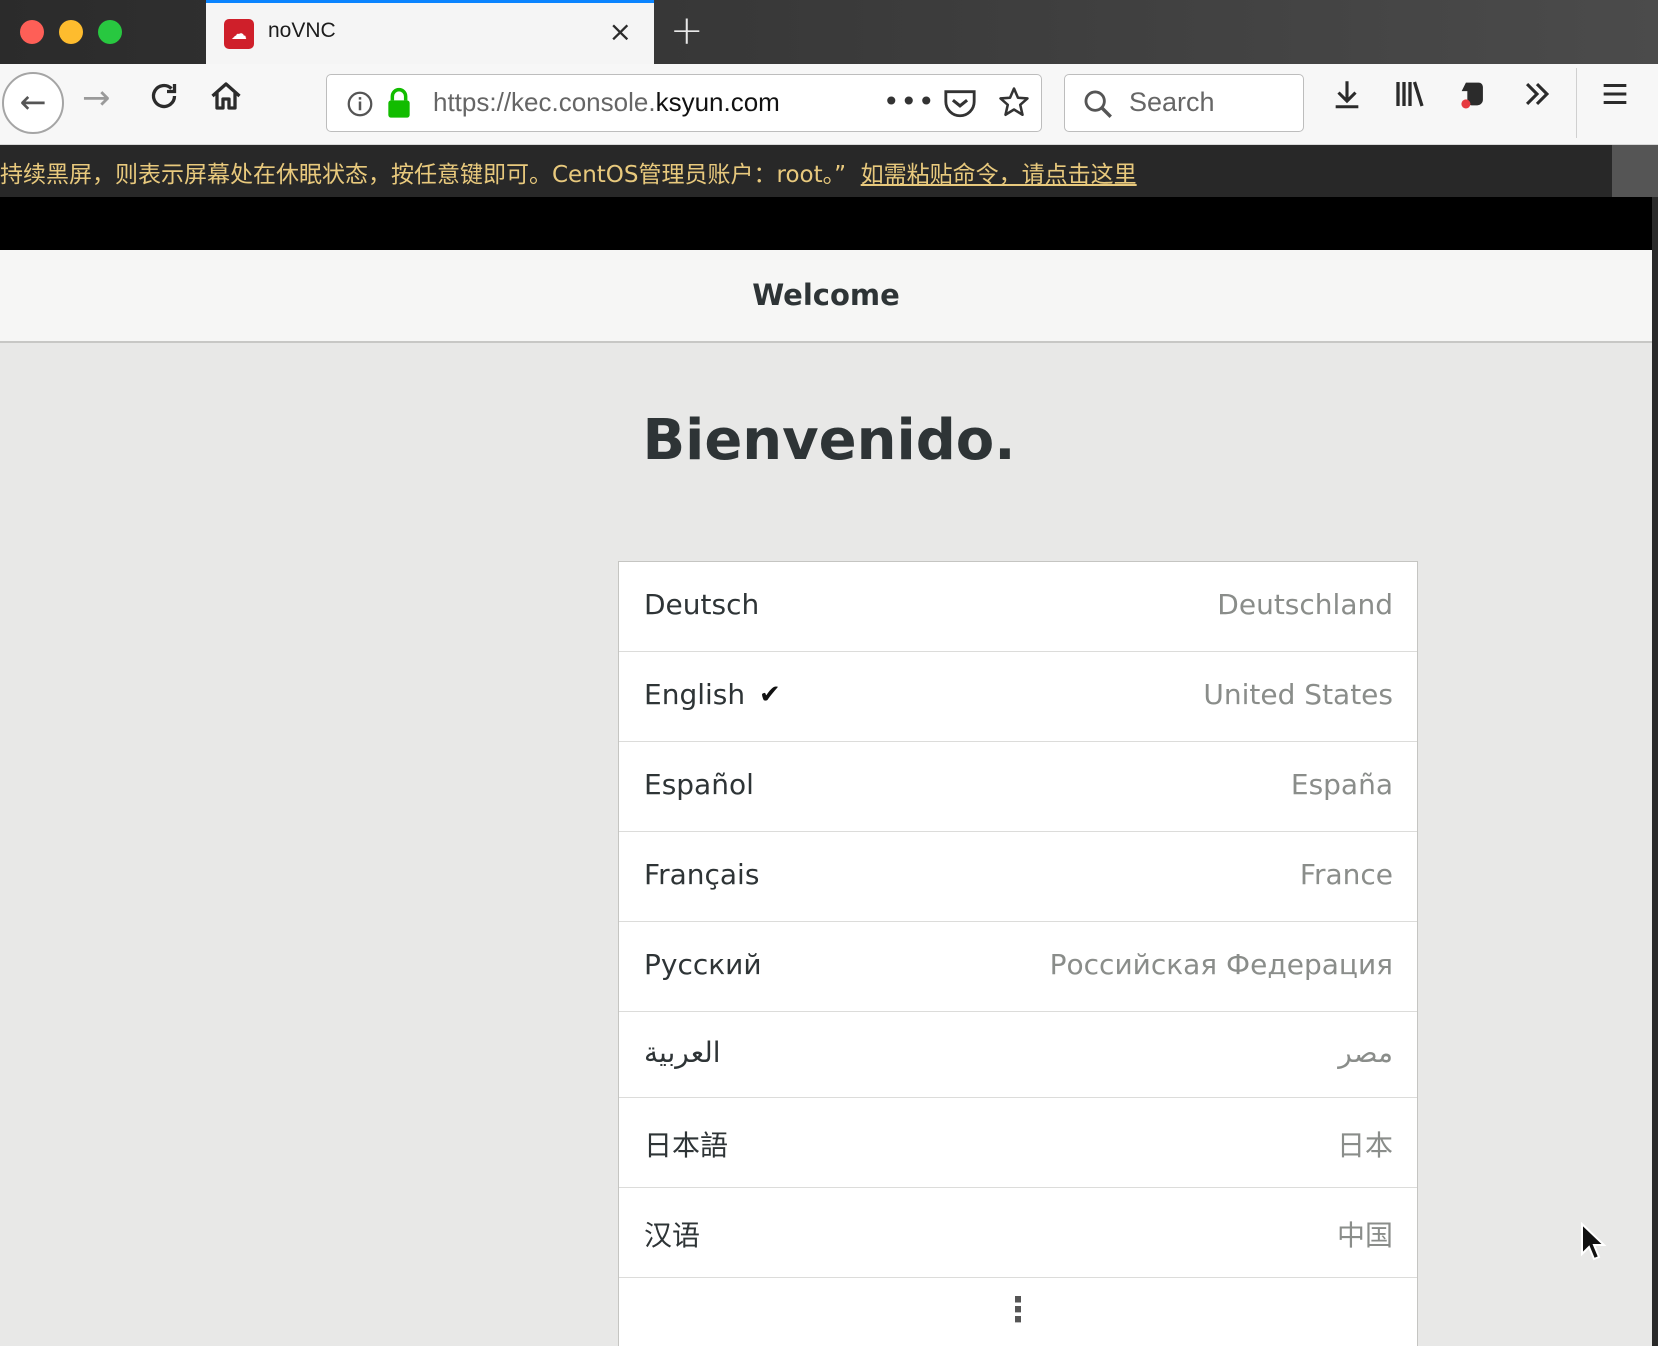 The image size is (1658, 1346). Describe the element at coordinates (164, 96) in the screenshot. I see `reload-icon` at that location.